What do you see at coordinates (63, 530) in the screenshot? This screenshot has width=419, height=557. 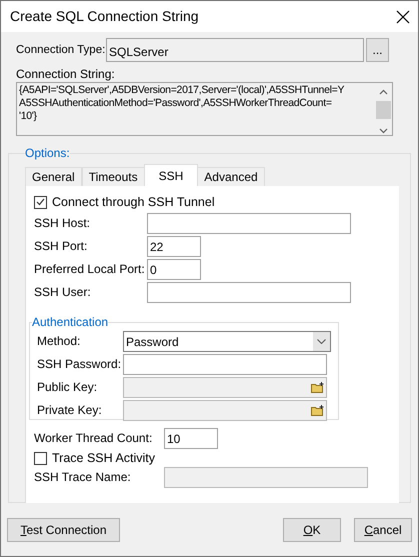 I see `dialog-button: Test Connection` at bounding box center [63, 530].